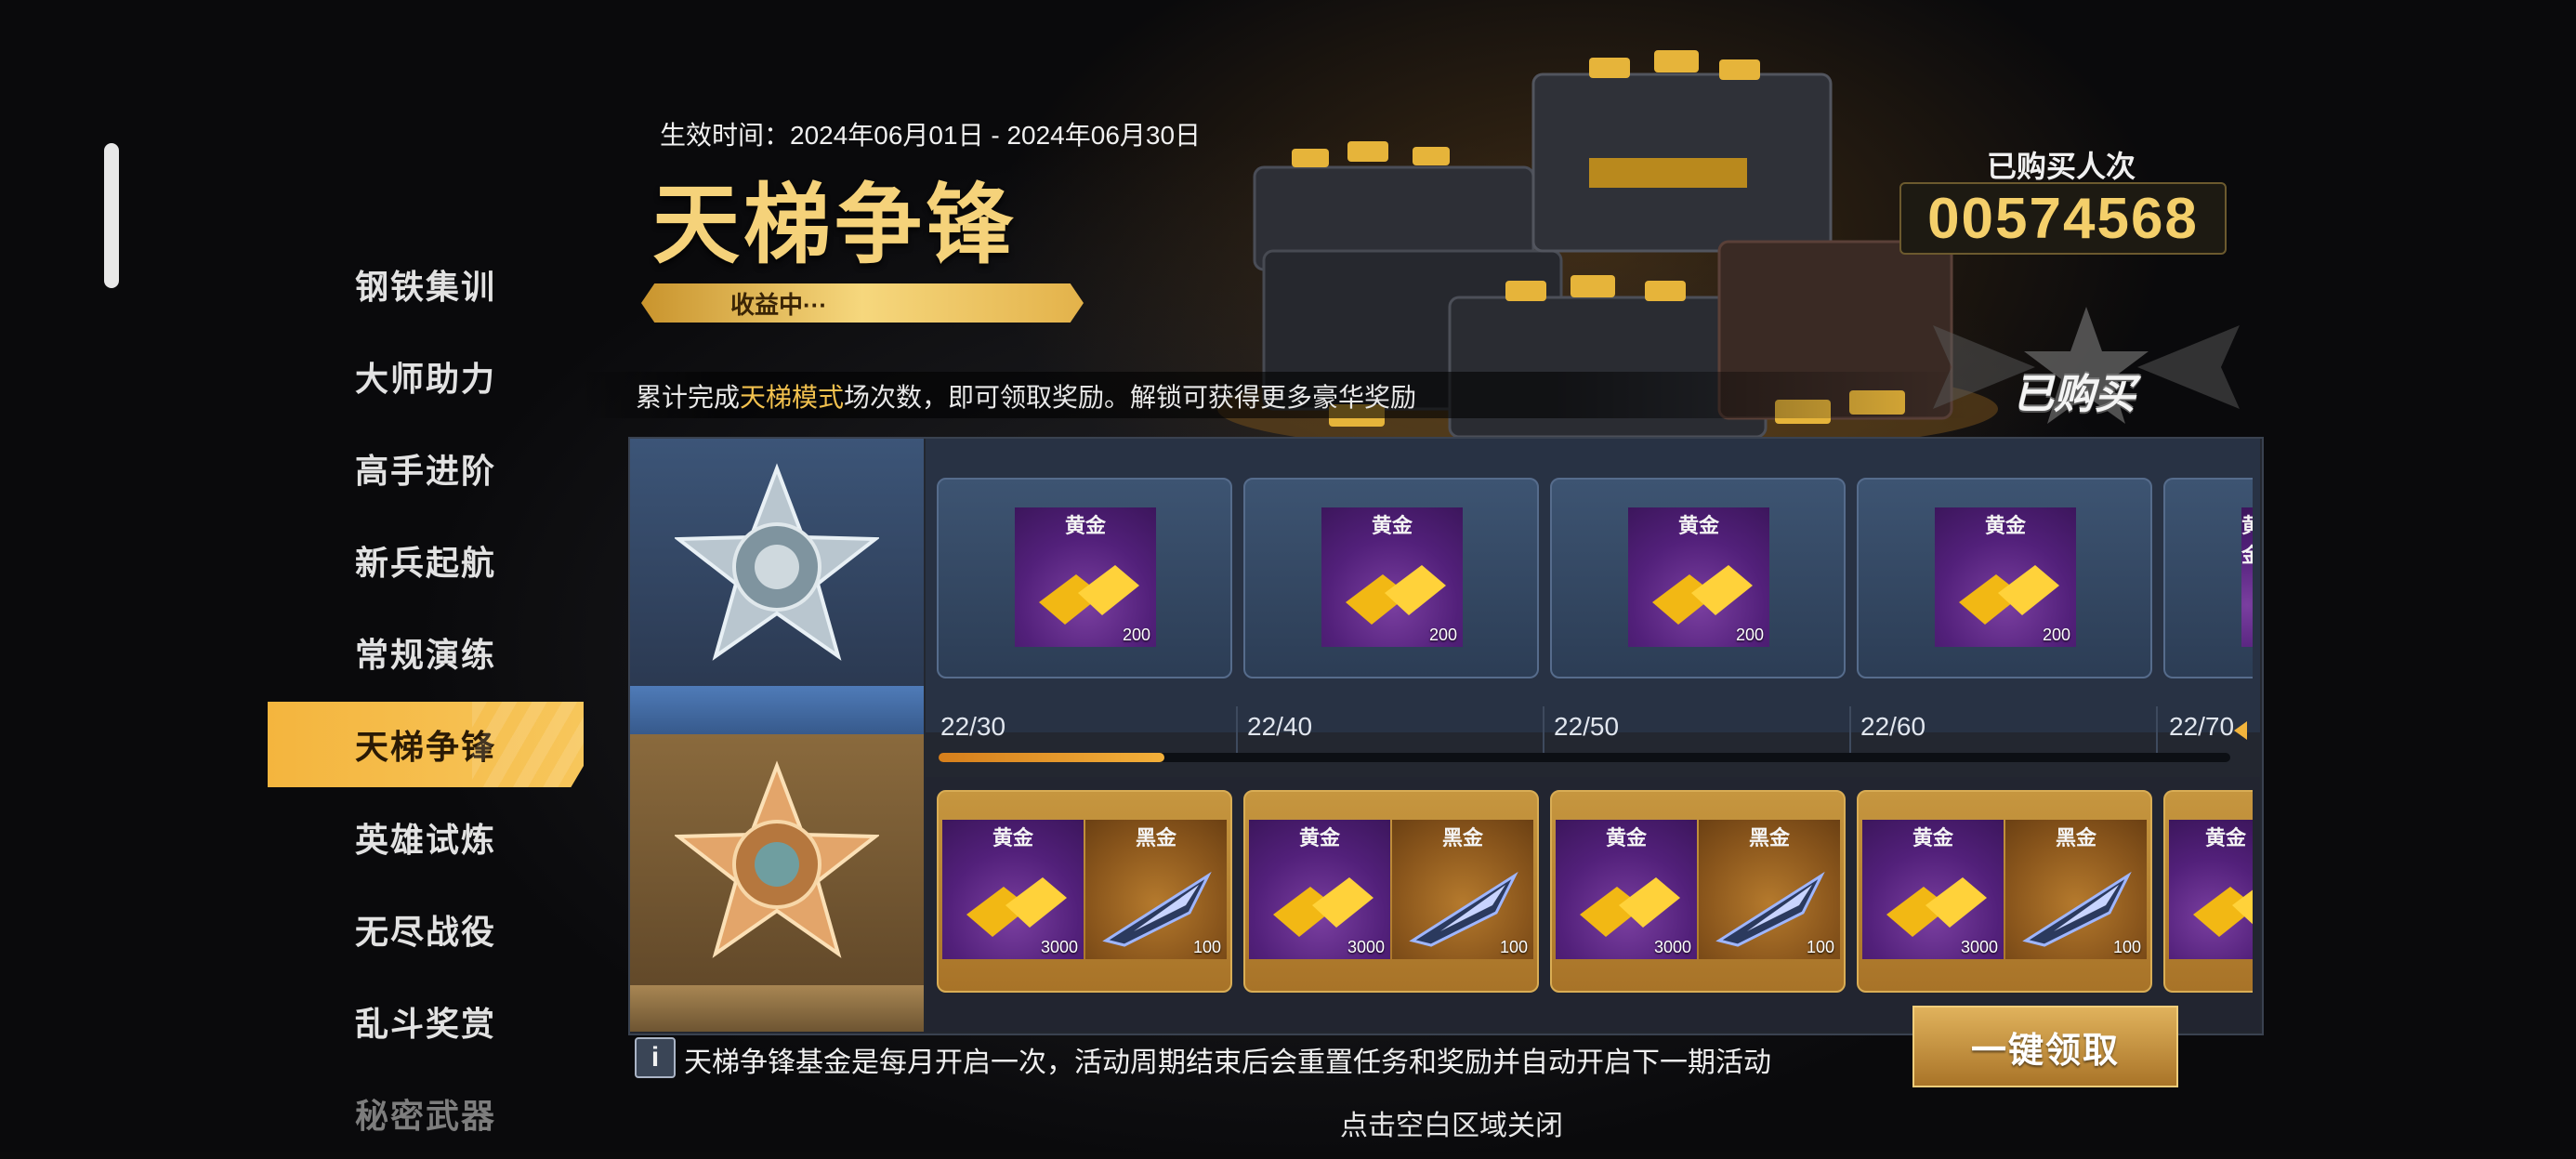  What do you see at coordinates (1587, 726) in the screenshot?
I see `milestone-label: 22/50` at bounding box center [1587, 726].